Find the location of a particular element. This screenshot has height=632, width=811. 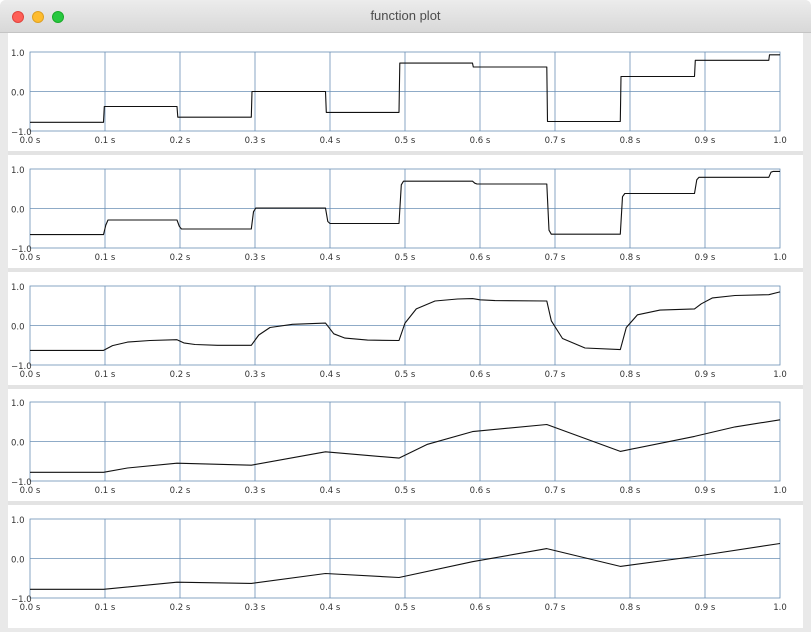

window-title: function plot is located at coordinates (405, 15).